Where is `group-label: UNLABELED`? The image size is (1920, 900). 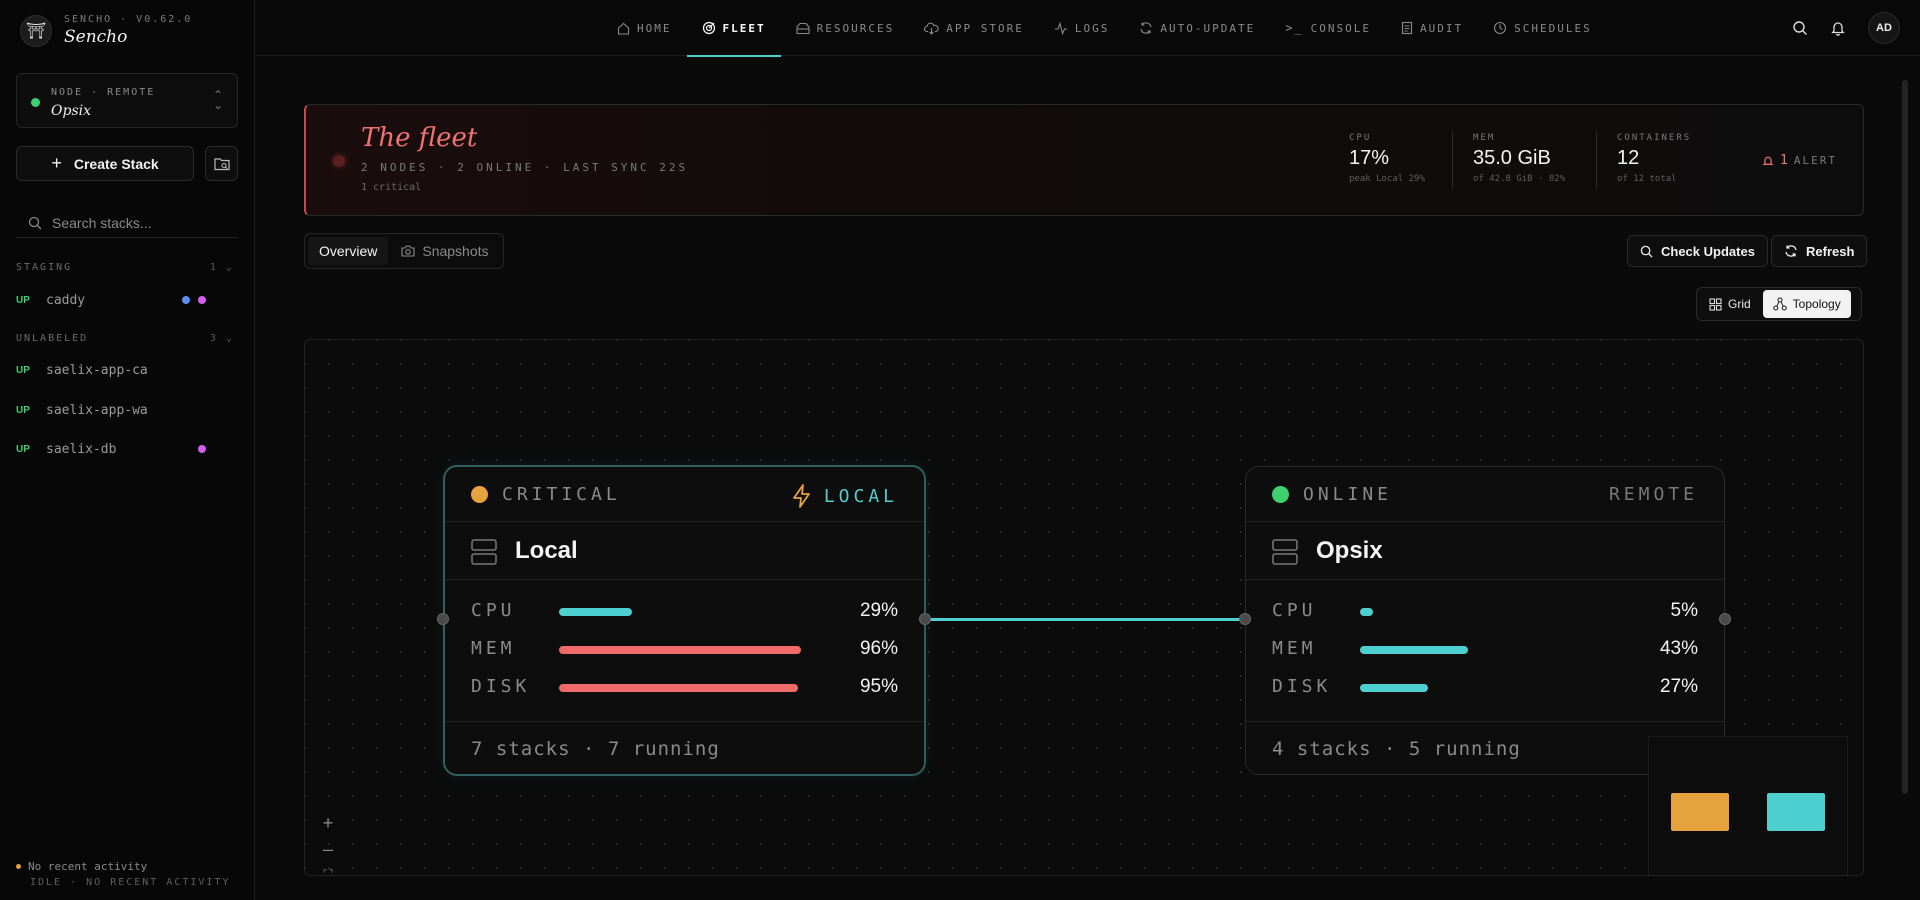 group-label: UNLABELED is located at coordinates (52, 338).